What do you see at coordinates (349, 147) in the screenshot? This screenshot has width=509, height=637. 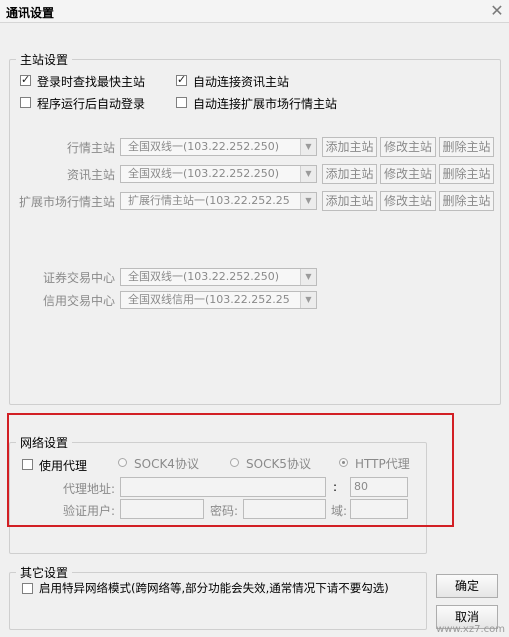 I see `add-quote-server-button: 添加主站` at bounding box center [349, 147].